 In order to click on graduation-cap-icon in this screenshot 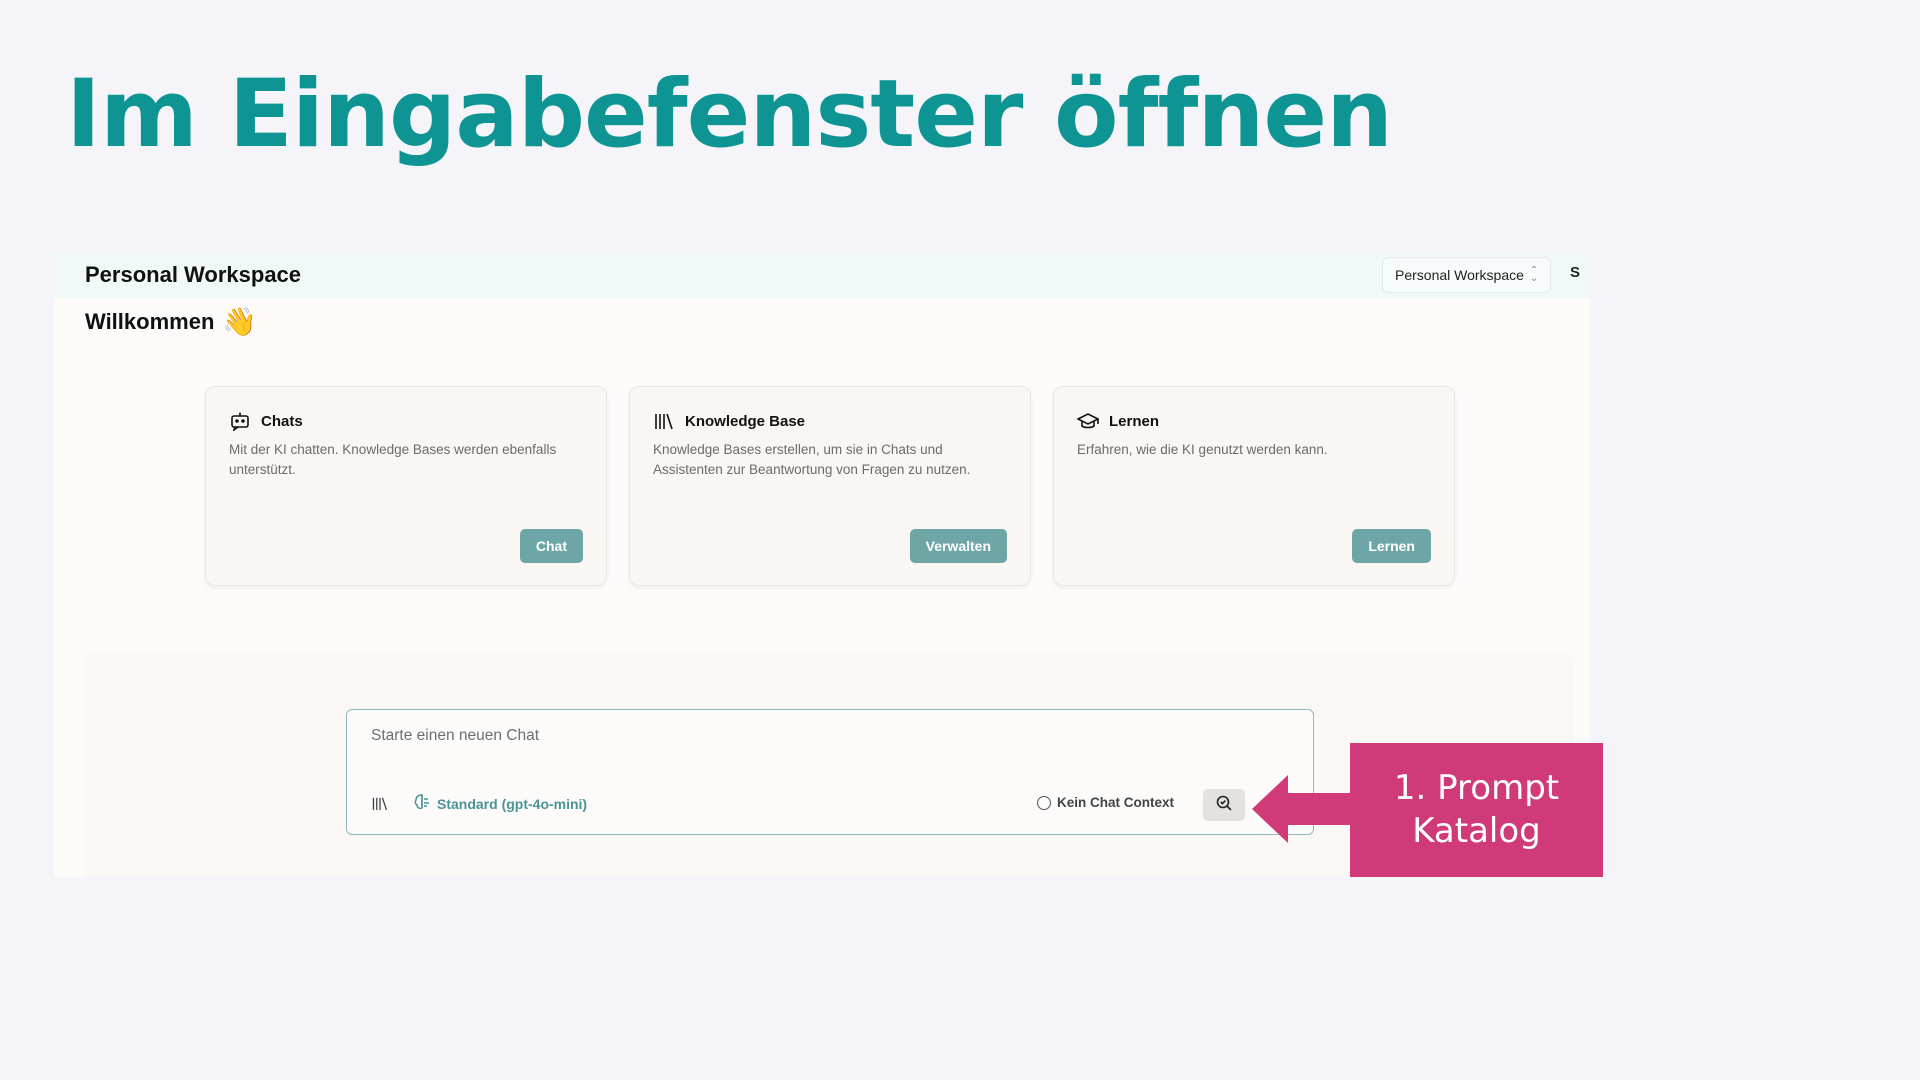, I will do `click(1088, 421)`.